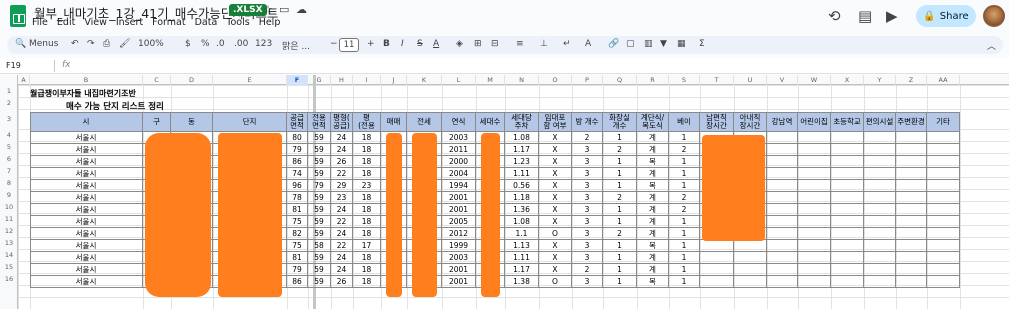 This screenshot has width=1009, height=309. Describe the element at coordinates (9, 243) in the screenshot. I see `row-header-13: 13` at that location.